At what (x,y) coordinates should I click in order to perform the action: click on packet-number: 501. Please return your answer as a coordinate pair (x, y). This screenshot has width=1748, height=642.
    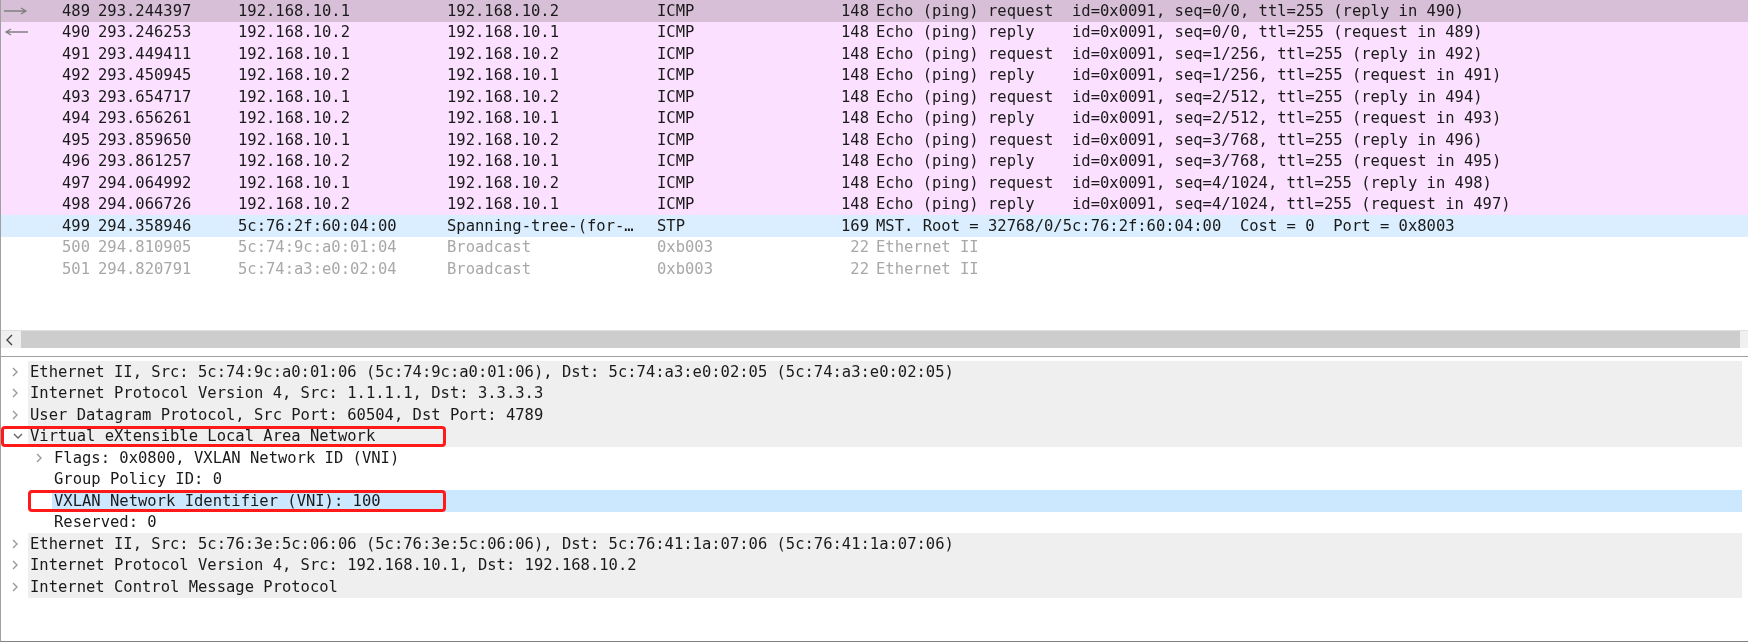
    Looking at the image, I should click on (75, 268).